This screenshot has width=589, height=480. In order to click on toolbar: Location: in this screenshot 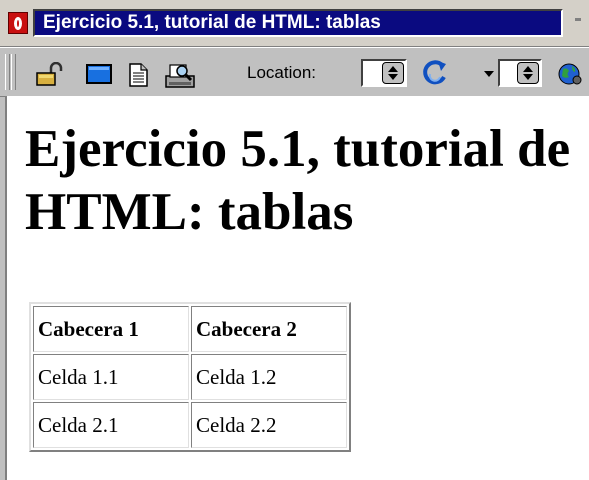, I will do `click(294, 72)`.